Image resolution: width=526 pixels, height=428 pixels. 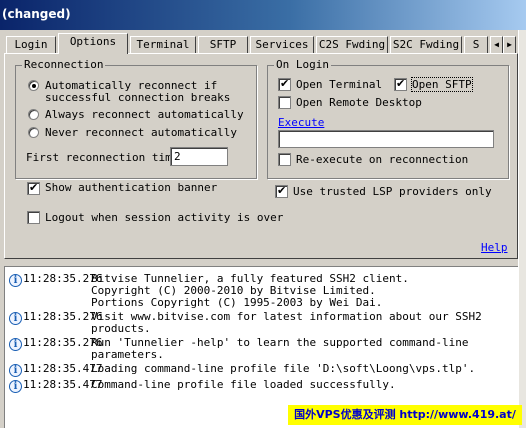 What do you see at coordinates (405, 415) in the screenshot?
I see `watermark-banner: 国外VPS优惠及评测 http://www.419.at/` at bounding box center [405, 415].